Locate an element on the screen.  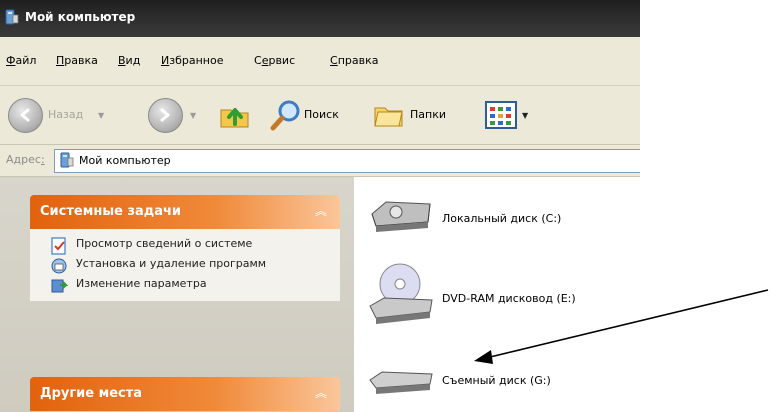
system-tasks-title: Системные задачи is located at coordinates (111, 211).